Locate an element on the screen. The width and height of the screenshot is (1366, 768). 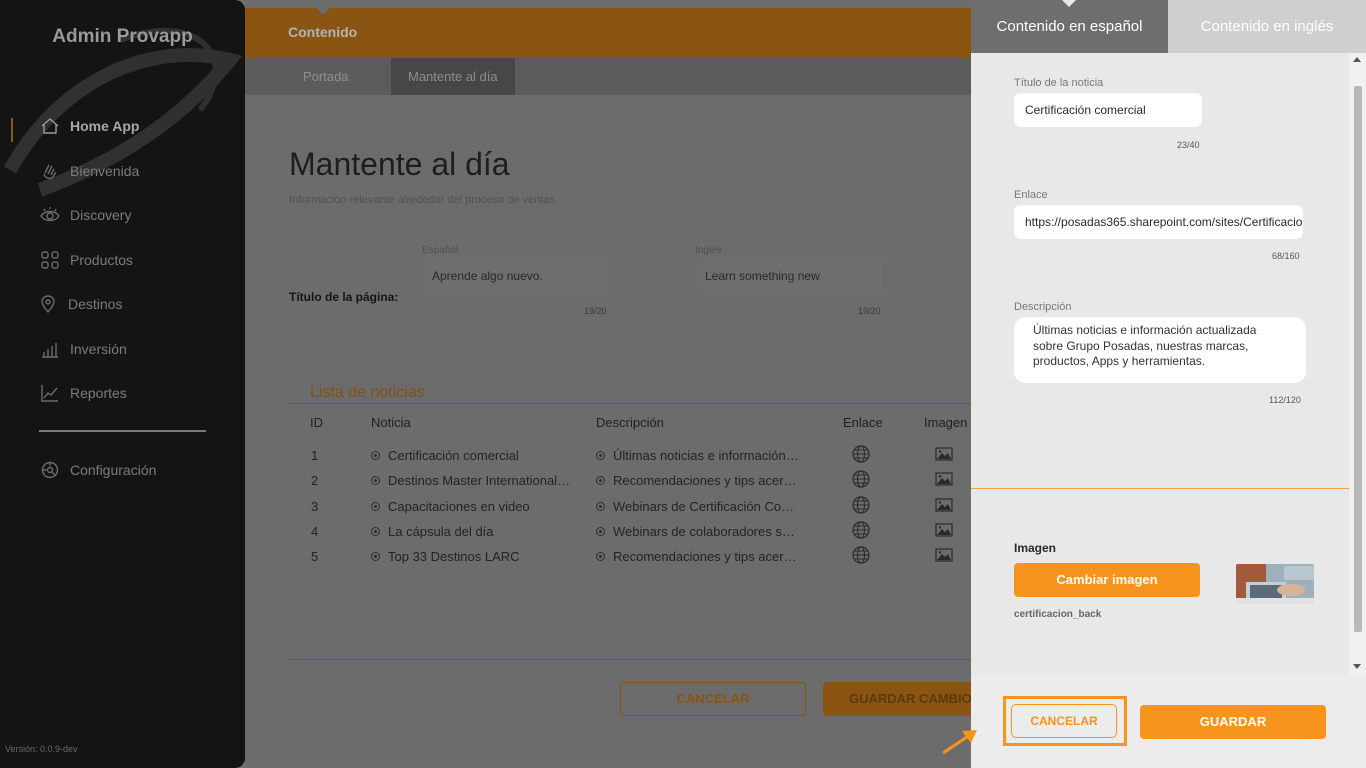
news-title-label: Título de la noticia is located at coordinates (1059, 83).